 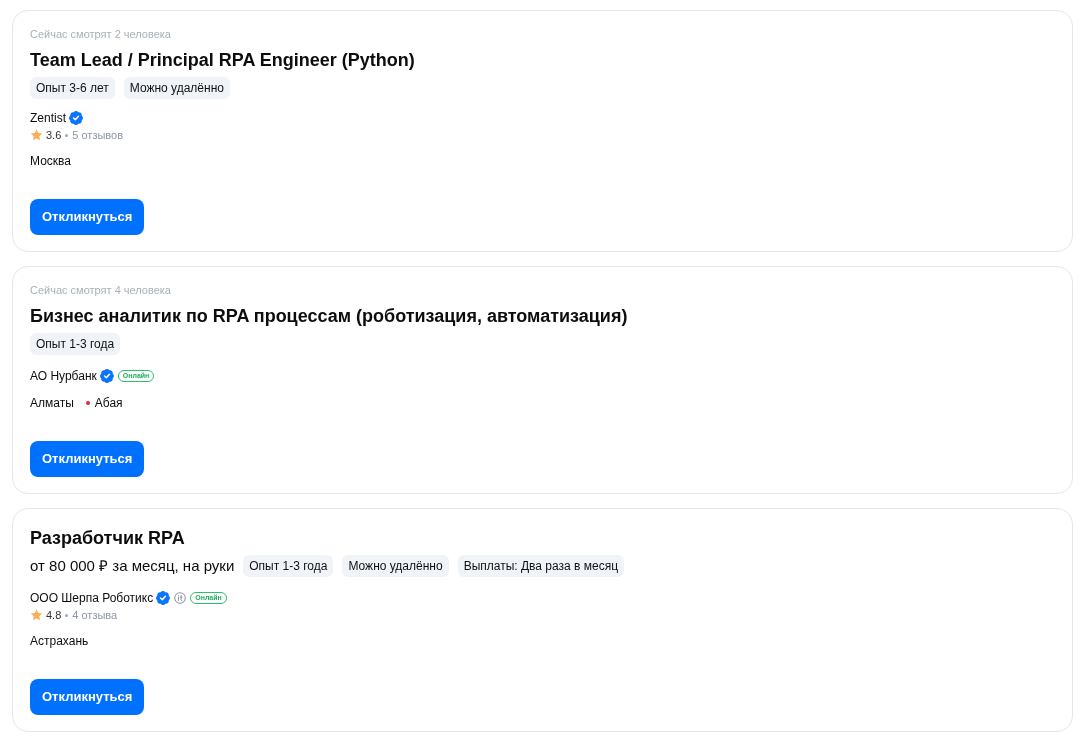 What do you see at coordinates (101, 34) in the screenshot?
I see `viewers-count: Сейчас смотрят 2 человека` at bounding box center [101, 34].